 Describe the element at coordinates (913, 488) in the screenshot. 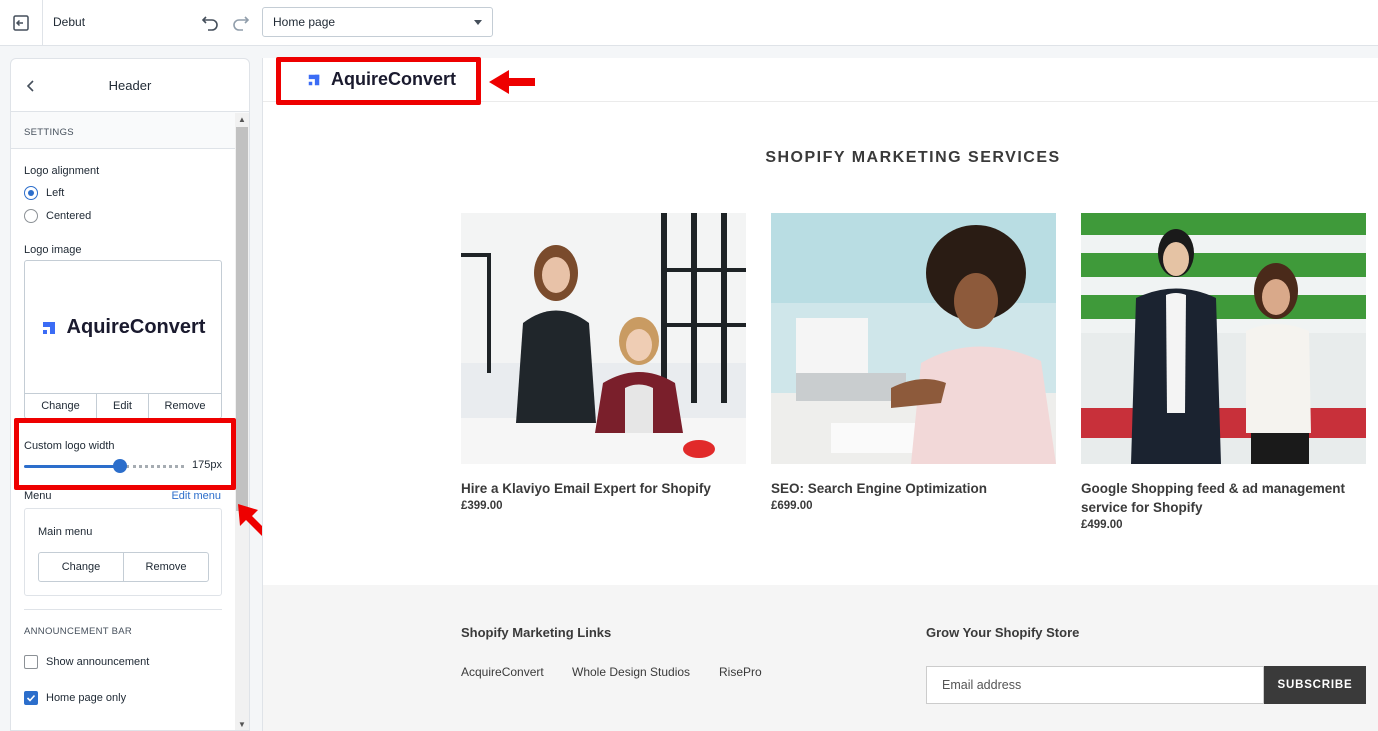

I see `product-name: SEO: Search Engine Optimization` at that location.